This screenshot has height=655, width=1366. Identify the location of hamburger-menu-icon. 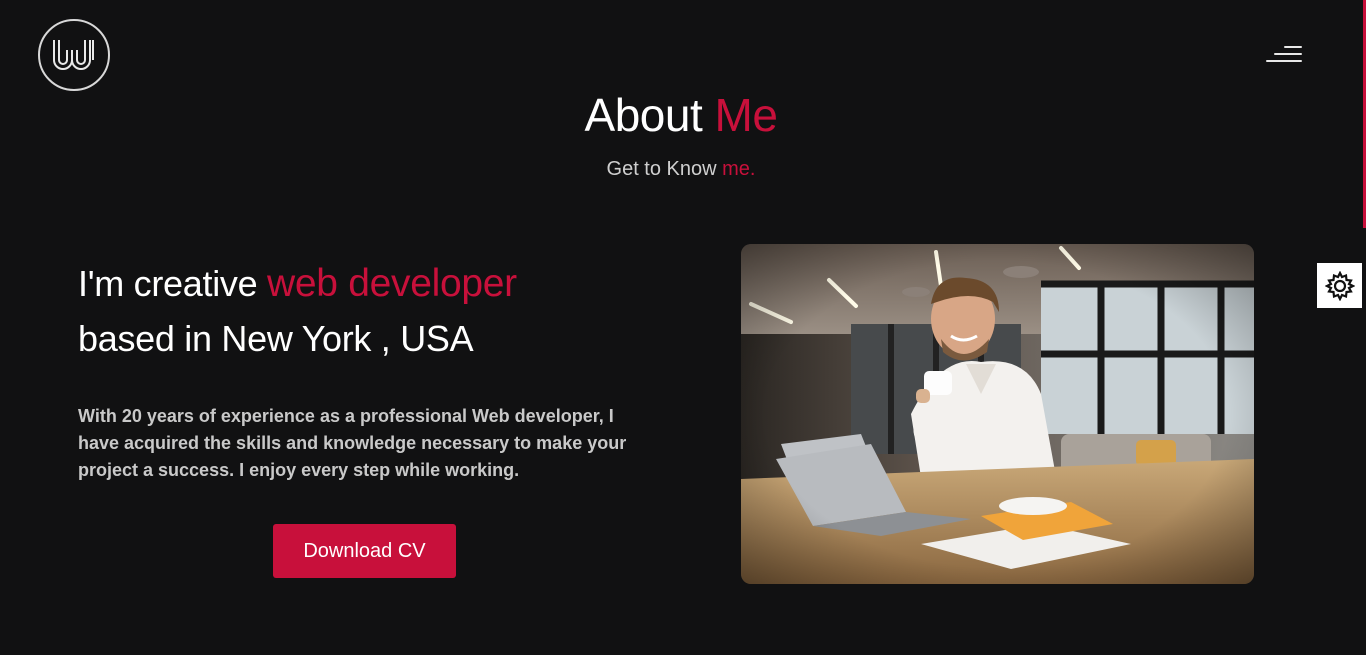
(1284, 55).